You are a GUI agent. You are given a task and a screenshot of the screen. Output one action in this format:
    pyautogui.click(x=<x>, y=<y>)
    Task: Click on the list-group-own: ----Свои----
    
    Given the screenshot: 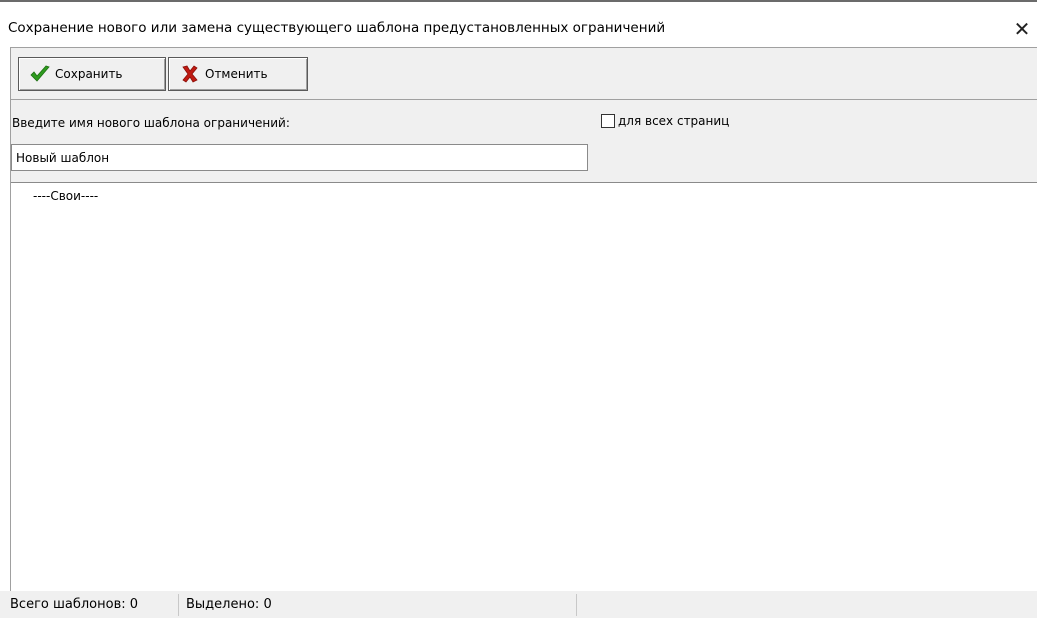 What is the action you would take?
    pyautogui.click(x=65, y=196)
    